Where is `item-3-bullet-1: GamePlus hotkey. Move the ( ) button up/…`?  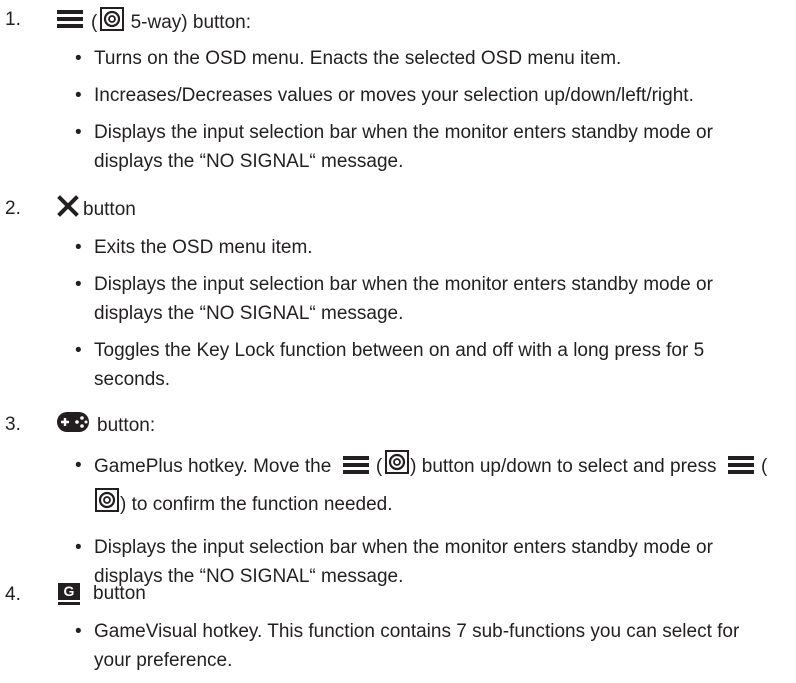 item-3-bullet-1: GamePlus hotkey. Move the ( ) button up/… is located at coordinates (390, 487).